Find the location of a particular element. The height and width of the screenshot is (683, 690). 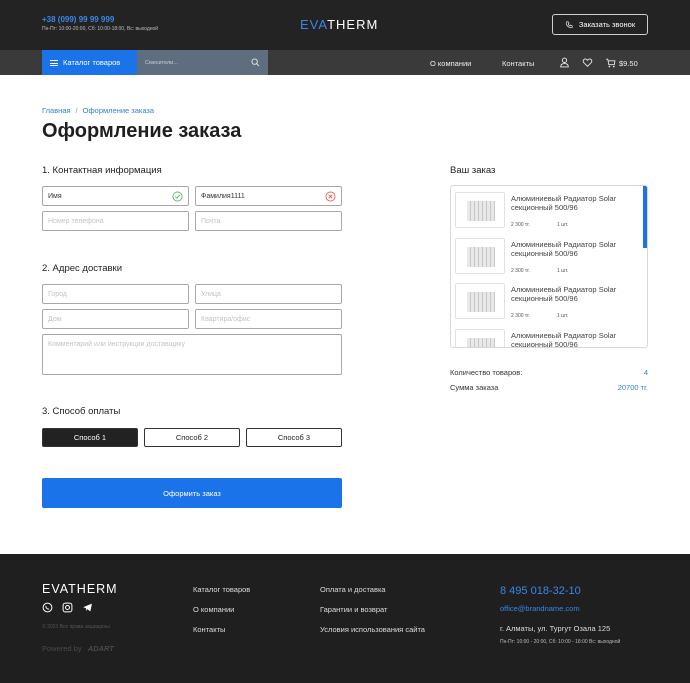

order-sum-label: Сумма заказа is located at coordinates (474, 387).